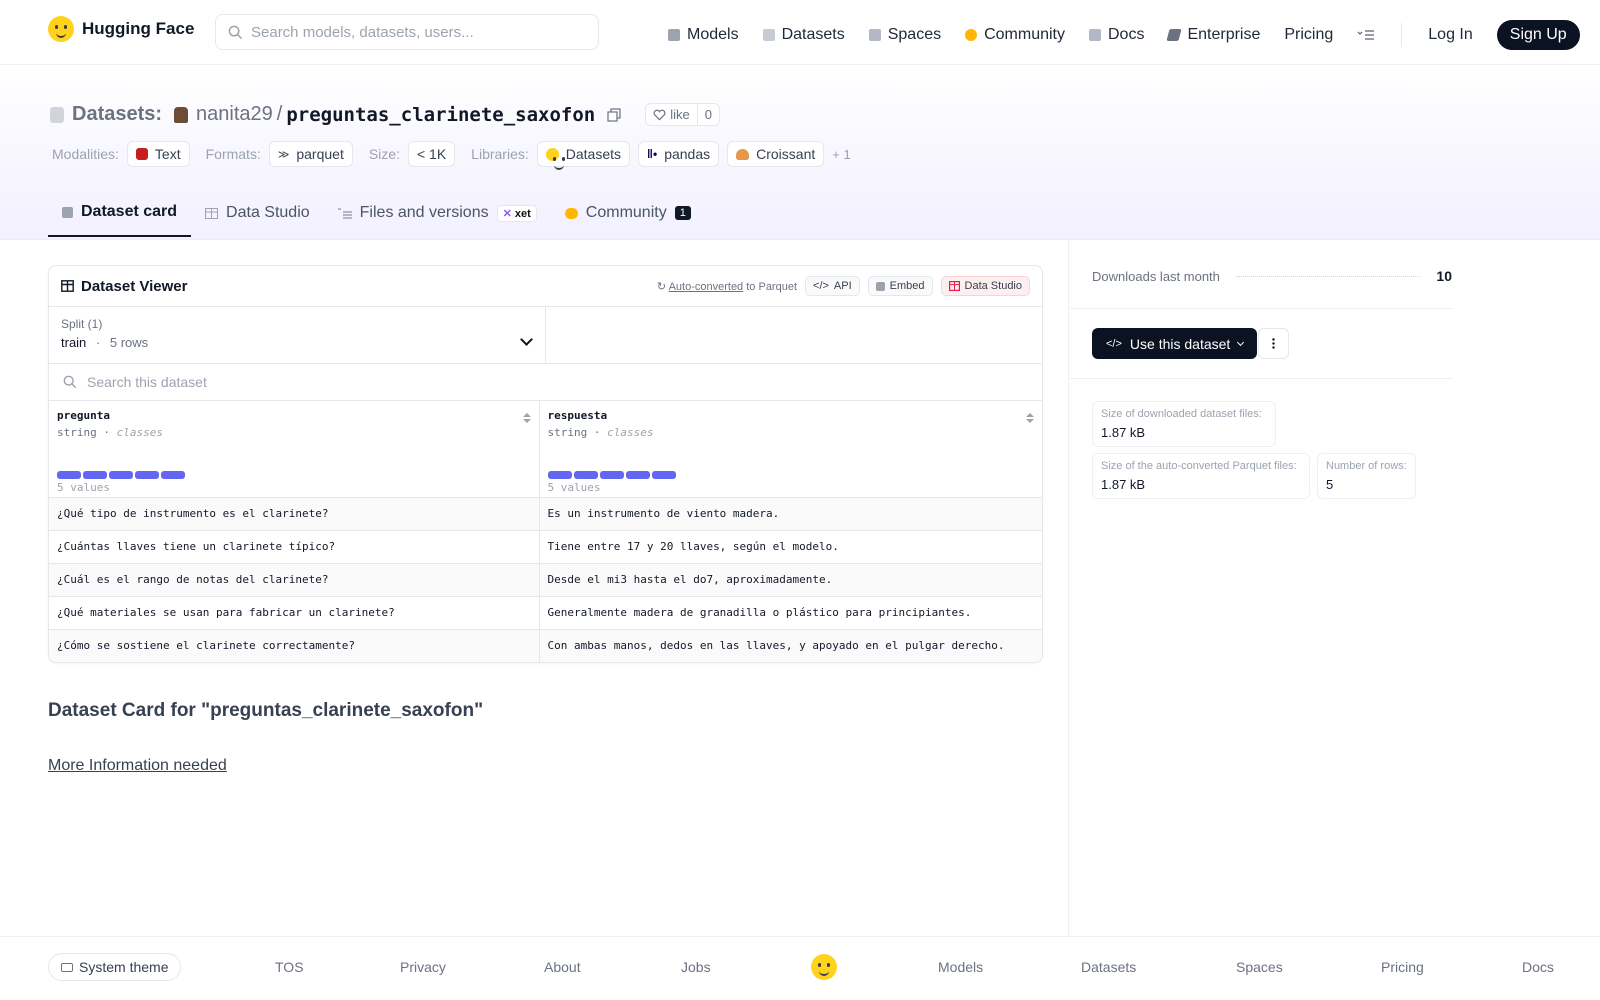  Describe the element at coordinates (297, 335) in the screenshot. I see `split-selector: Split (1) train · 5 rows` at that location.